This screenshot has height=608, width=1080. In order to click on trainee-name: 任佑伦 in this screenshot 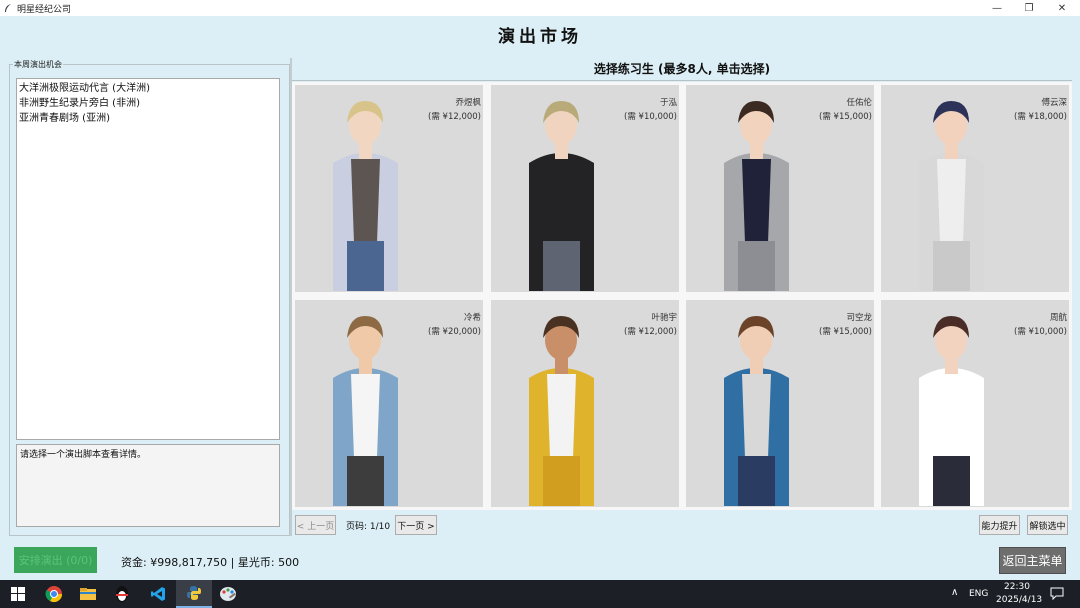, I will do `click(859, 103)`.